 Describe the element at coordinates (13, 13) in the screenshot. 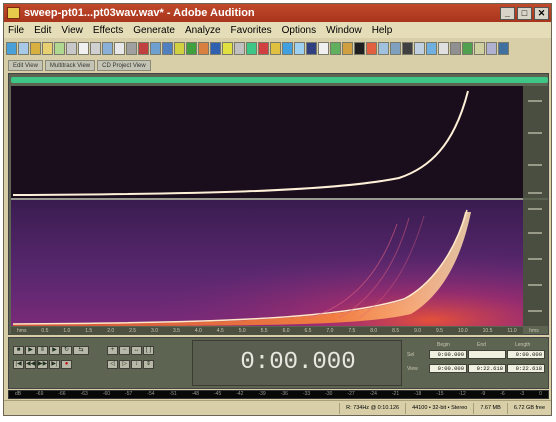

I see `app-icon` at that location.